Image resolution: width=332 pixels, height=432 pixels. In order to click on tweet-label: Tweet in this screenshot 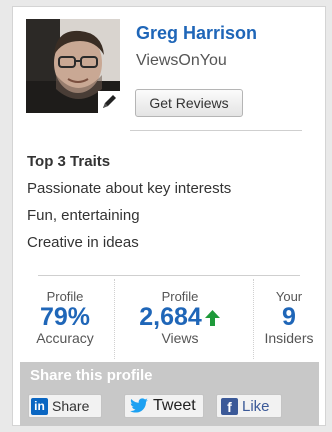, I will do `click(174, 405)`.